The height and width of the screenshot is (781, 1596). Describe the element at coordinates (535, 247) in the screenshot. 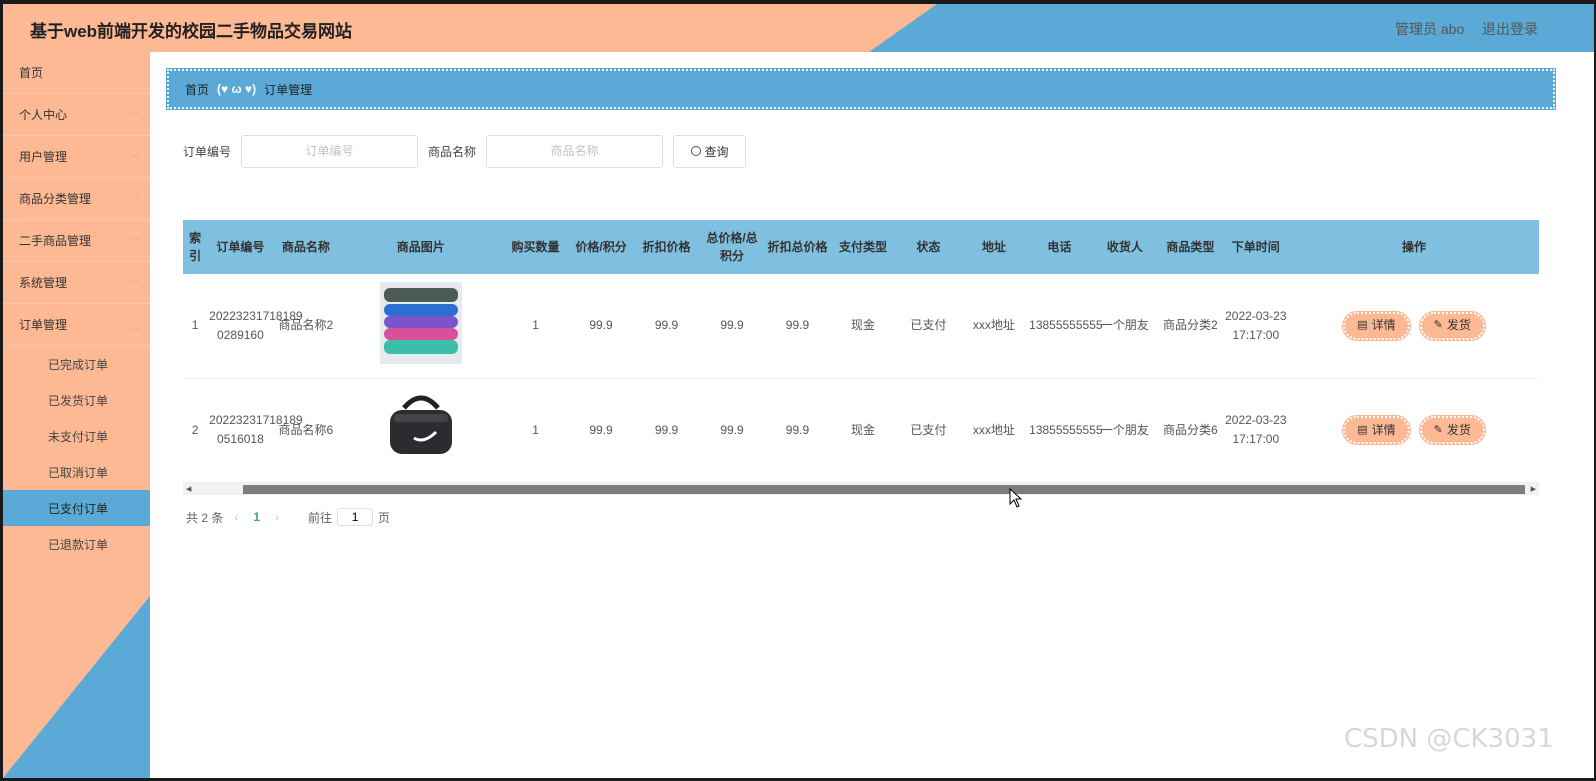

I see `column-header: 购买数量` at that location.